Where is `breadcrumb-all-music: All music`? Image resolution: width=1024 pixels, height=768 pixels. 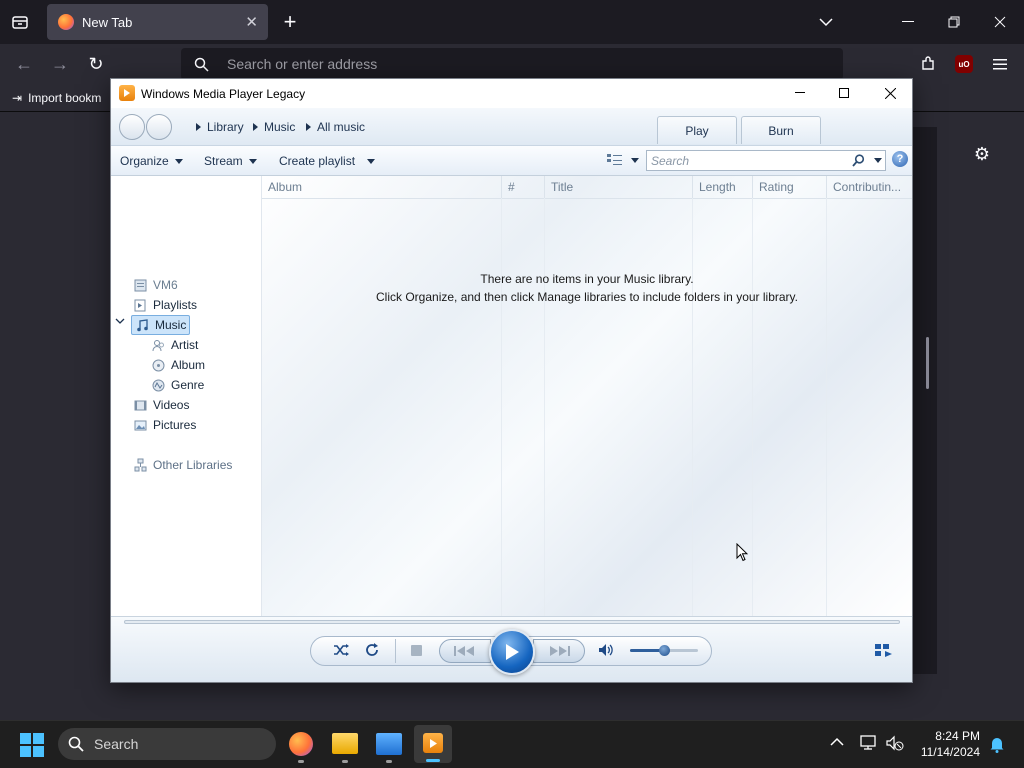 breadcrumb-all-music: All music is located at coordinates (341, 127).